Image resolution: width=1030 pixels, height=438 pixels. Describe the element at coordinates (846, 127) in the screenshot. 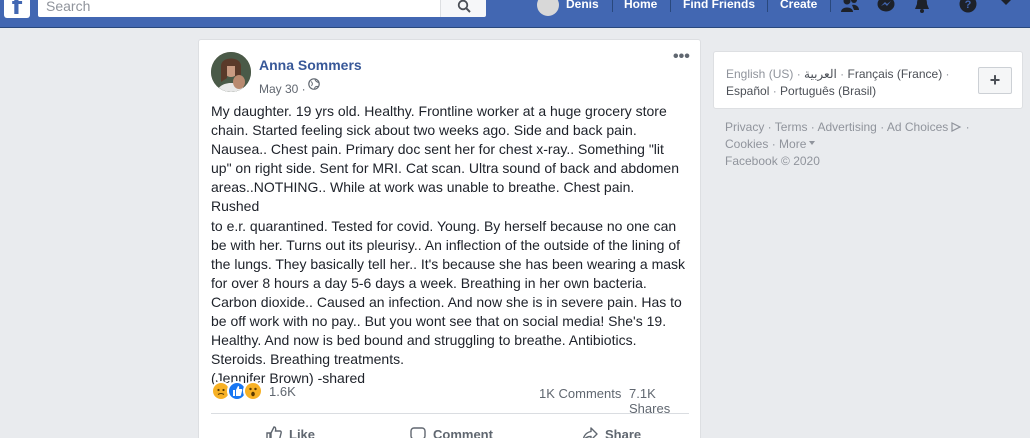

I see `advertising-link: Advertising` at that location.